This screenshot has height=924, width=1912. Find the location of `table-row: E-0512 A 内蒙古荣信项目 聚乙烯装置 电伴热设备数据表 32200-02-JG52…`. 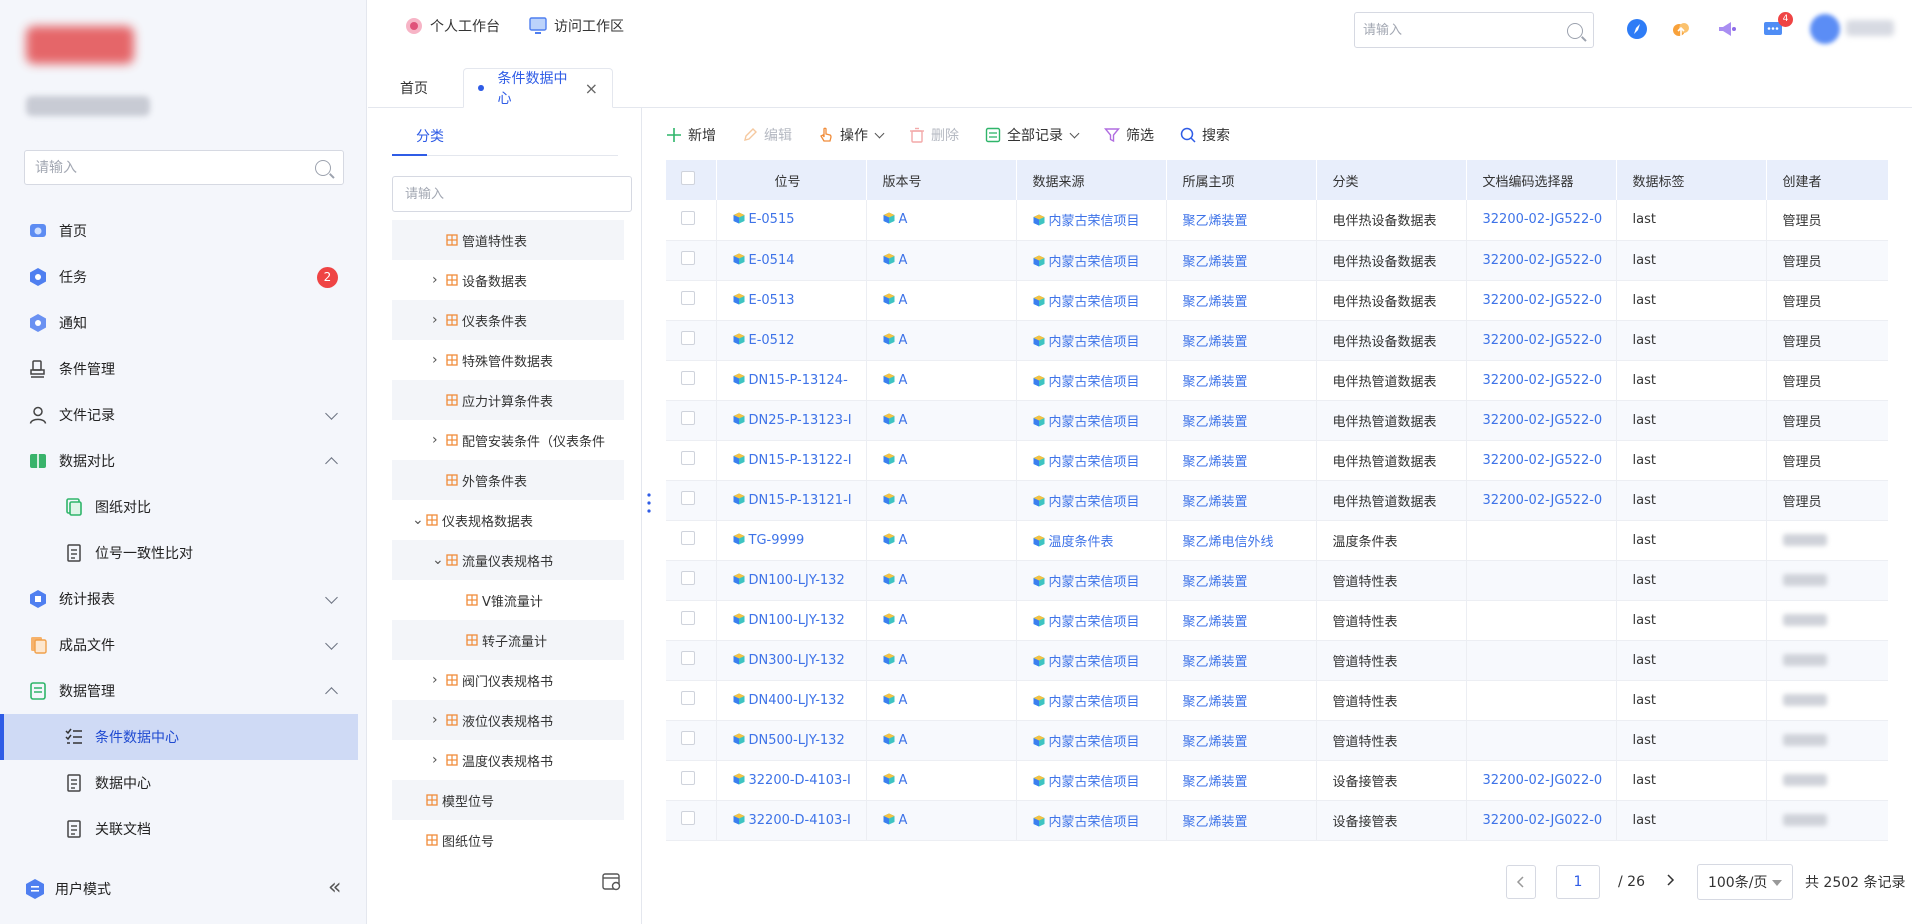

table-row: E-0512 A 内蒙古荣信项目 聚乙烯装置 电伴热设备数据表 32200-02-JG52… is located at coordinates (1277, 340).